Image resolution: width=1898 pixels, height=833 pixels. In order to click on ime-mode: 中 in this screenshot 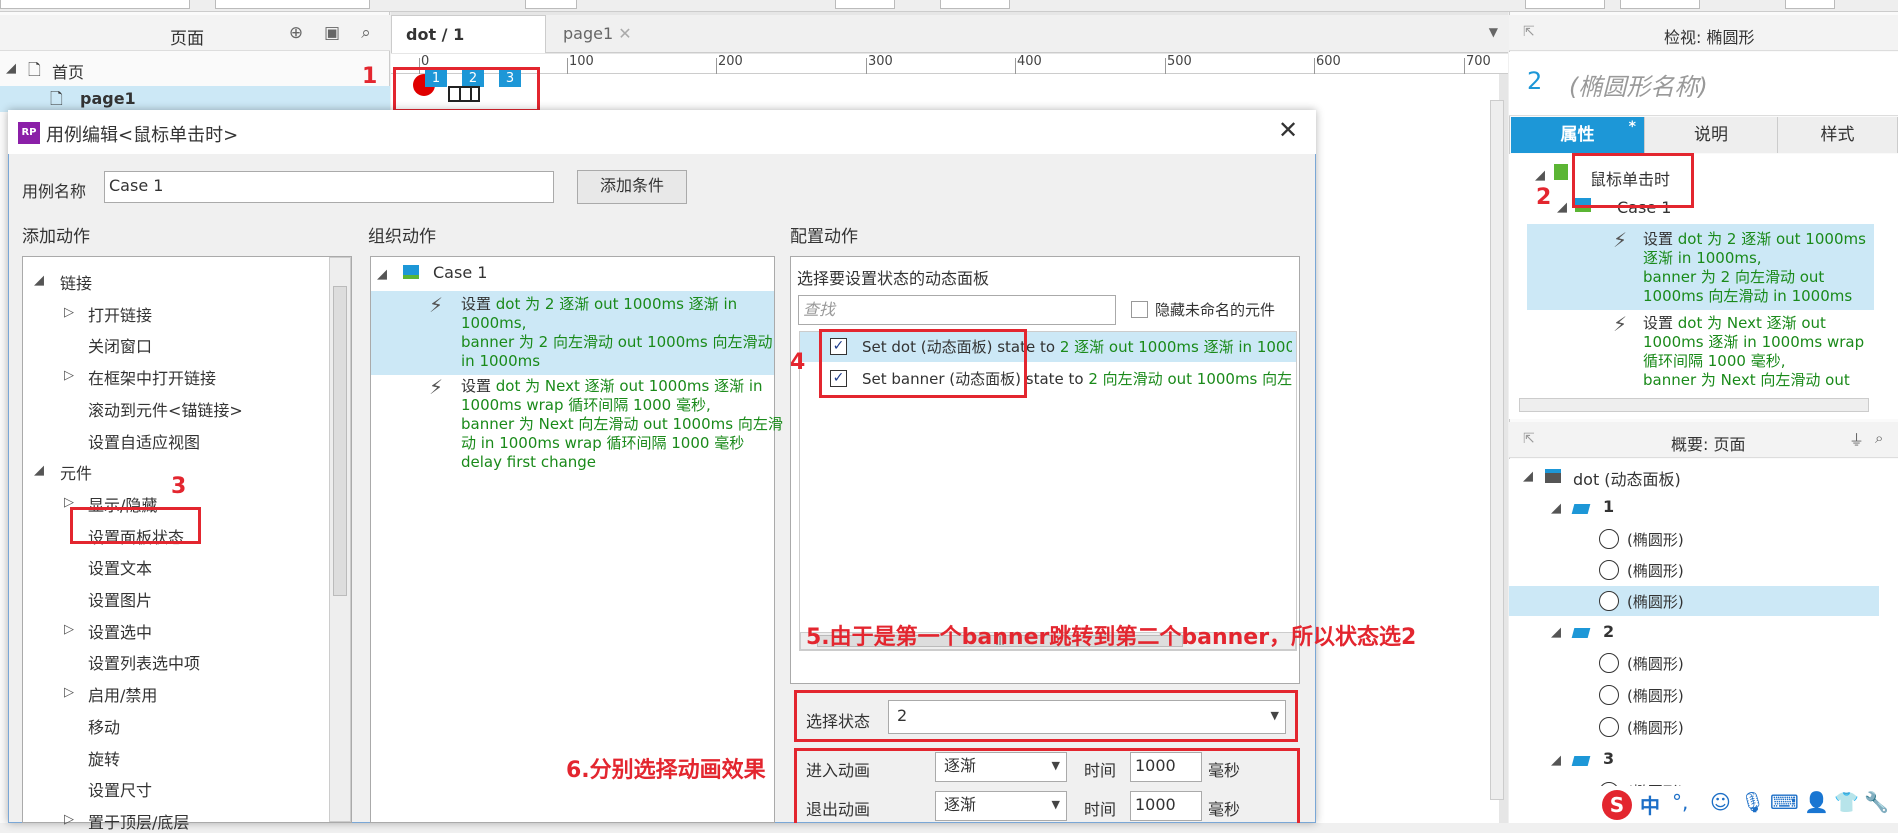, I will do `click(1650, 804)`.